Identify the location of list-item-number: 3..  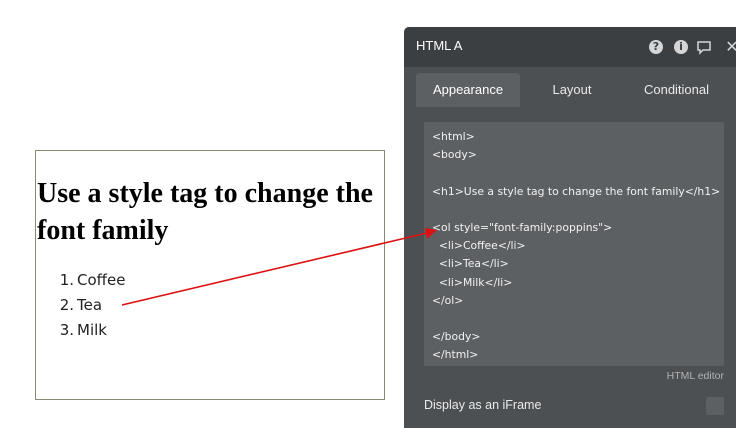
(66, 330).